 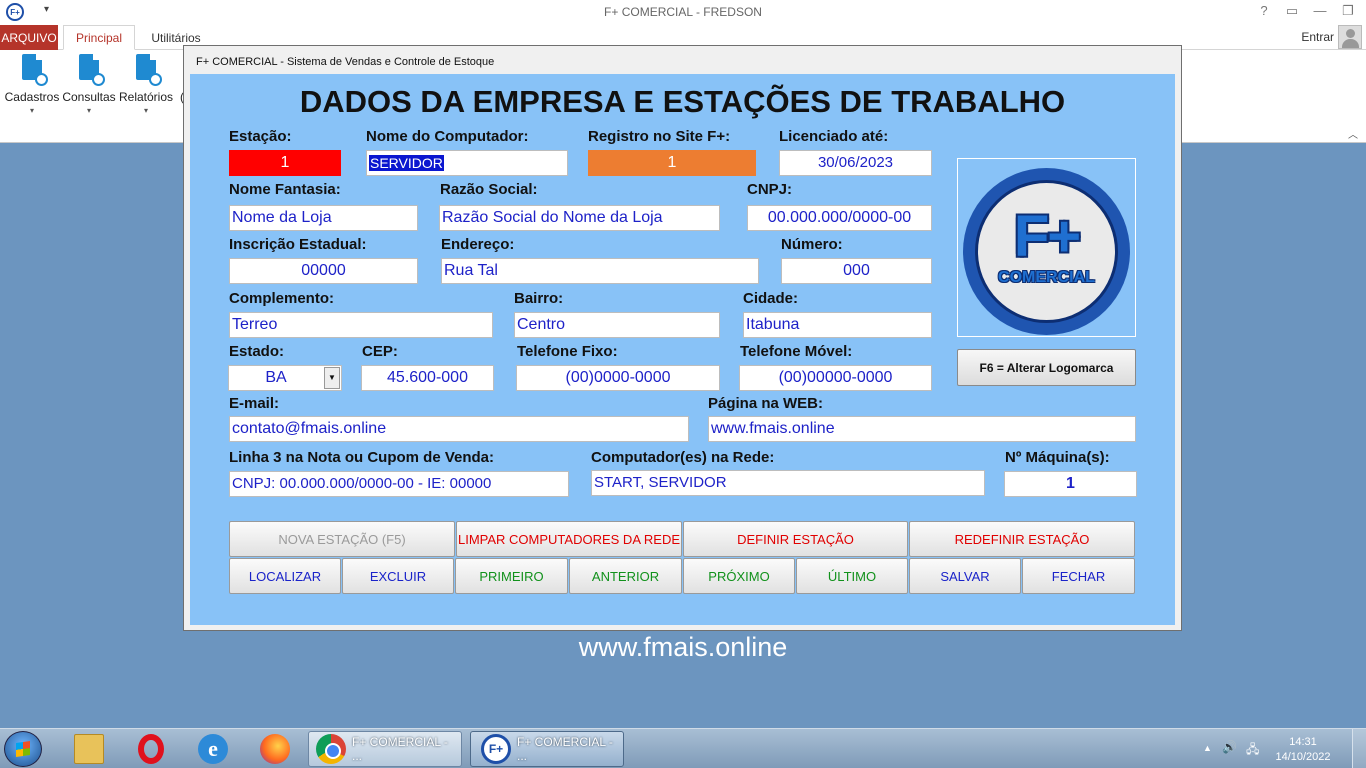 I want to click on network-icon: 🖧, so click(x=1252, y=750).